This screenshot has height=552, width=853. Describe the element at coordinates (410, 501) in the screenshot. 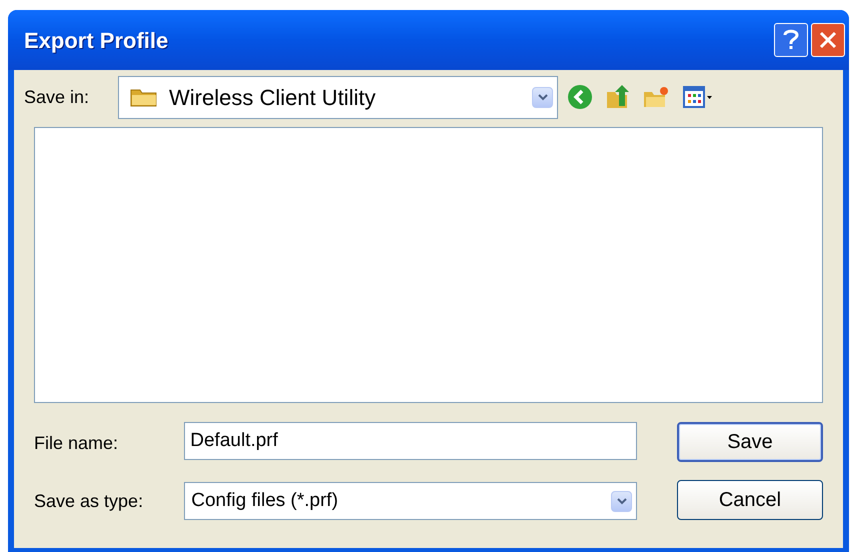

I see `save-as-type-dropdown: Config files (*.prf)` at that location.